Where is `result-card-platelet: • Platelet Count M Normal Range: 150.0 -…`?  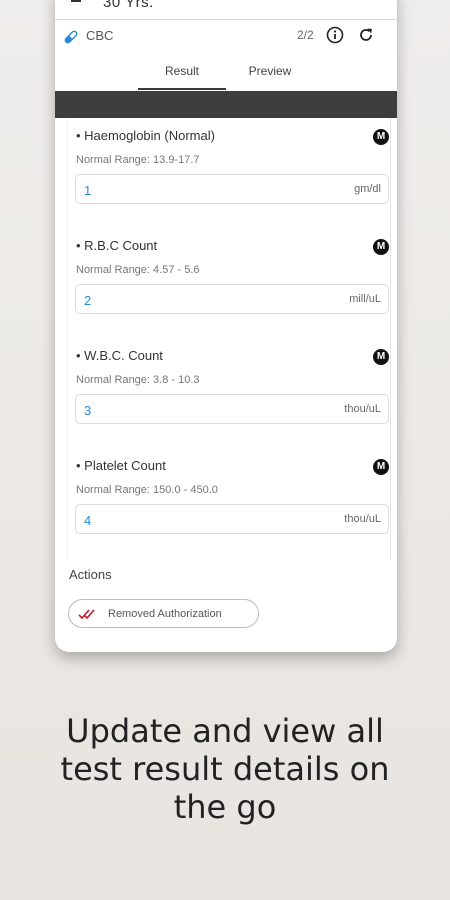 result-card-platelet: • Platelet Count M Normal Range: 150.0 -… is located at coordinates (229, 504).